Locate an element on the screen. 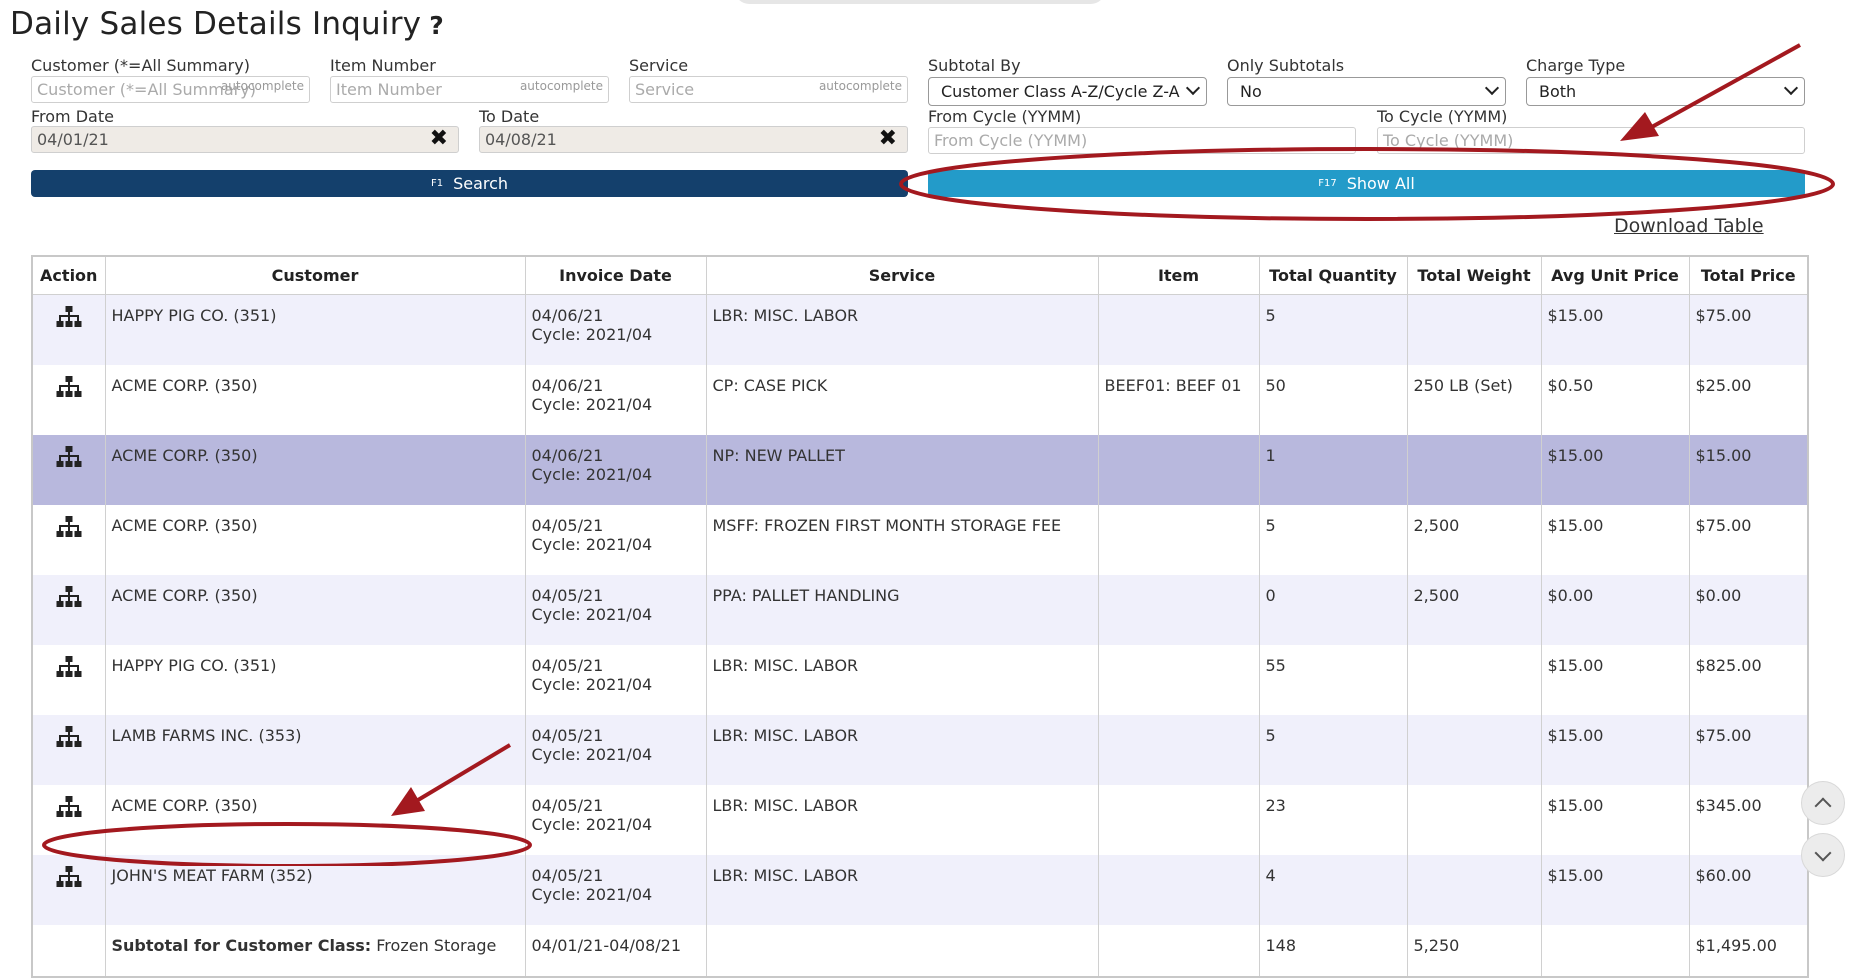  from-date-input: 04/01/21 ✖ is located at coordinates (245, 139).